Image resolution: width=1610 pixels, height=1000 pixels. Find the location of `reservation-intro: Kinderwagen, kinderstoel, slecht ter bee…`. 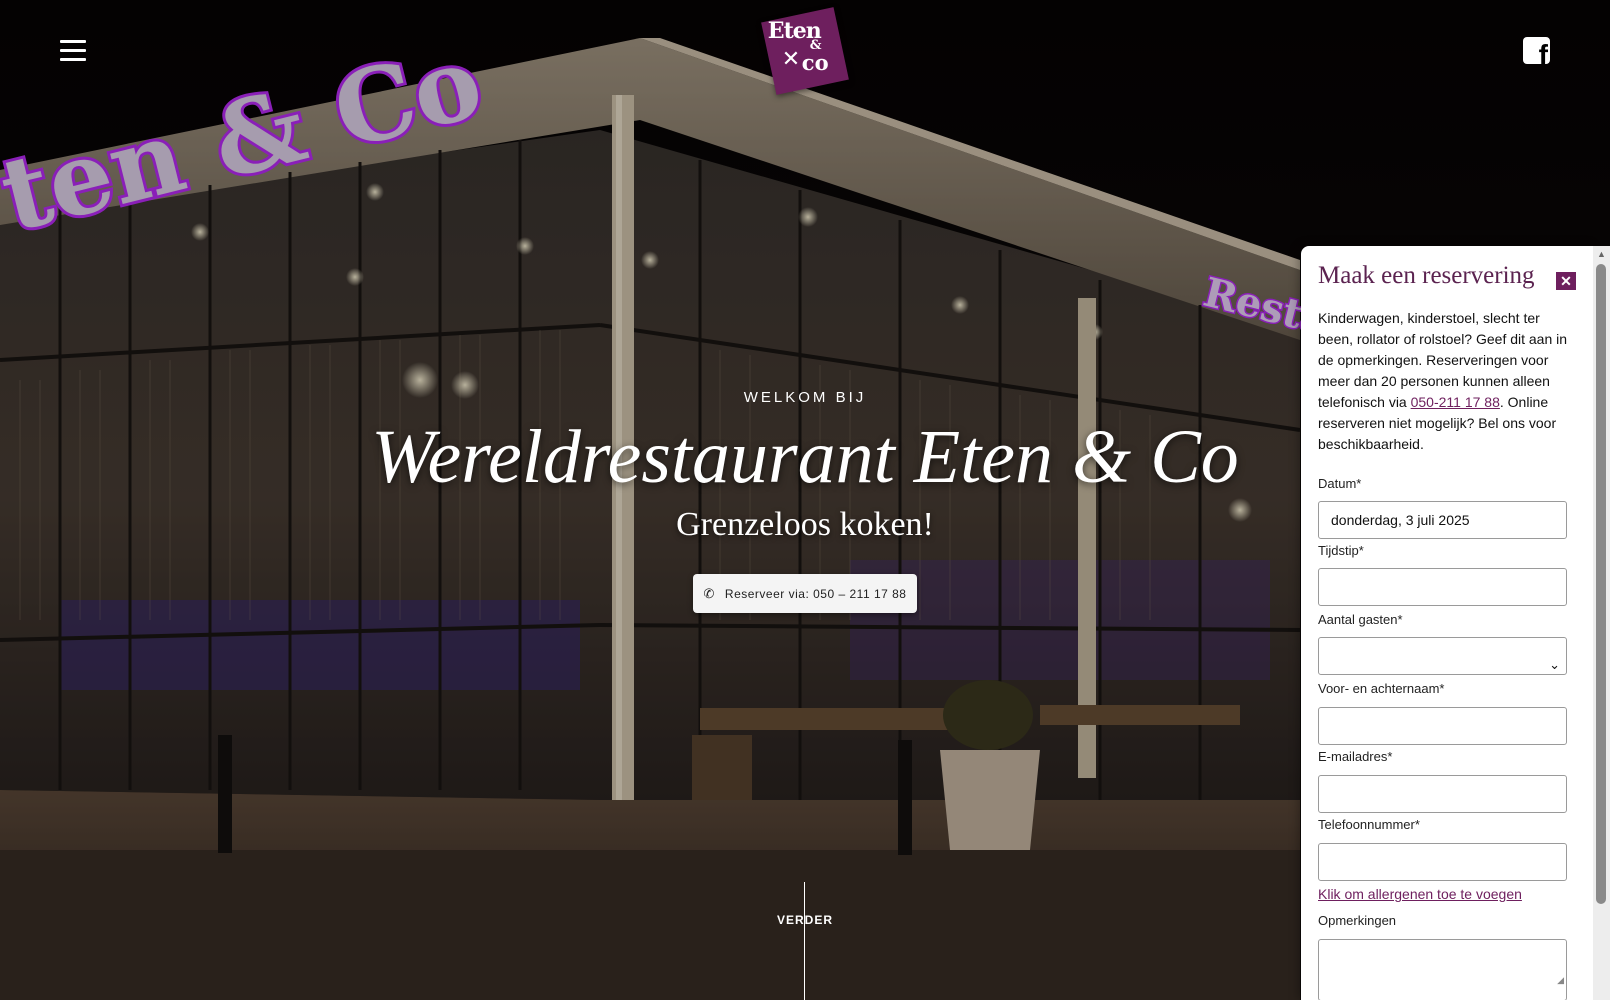

reservation-intro: Kinderwagen, kinderstoel, slecht ter bee… is located at coordinates (1445, 381).